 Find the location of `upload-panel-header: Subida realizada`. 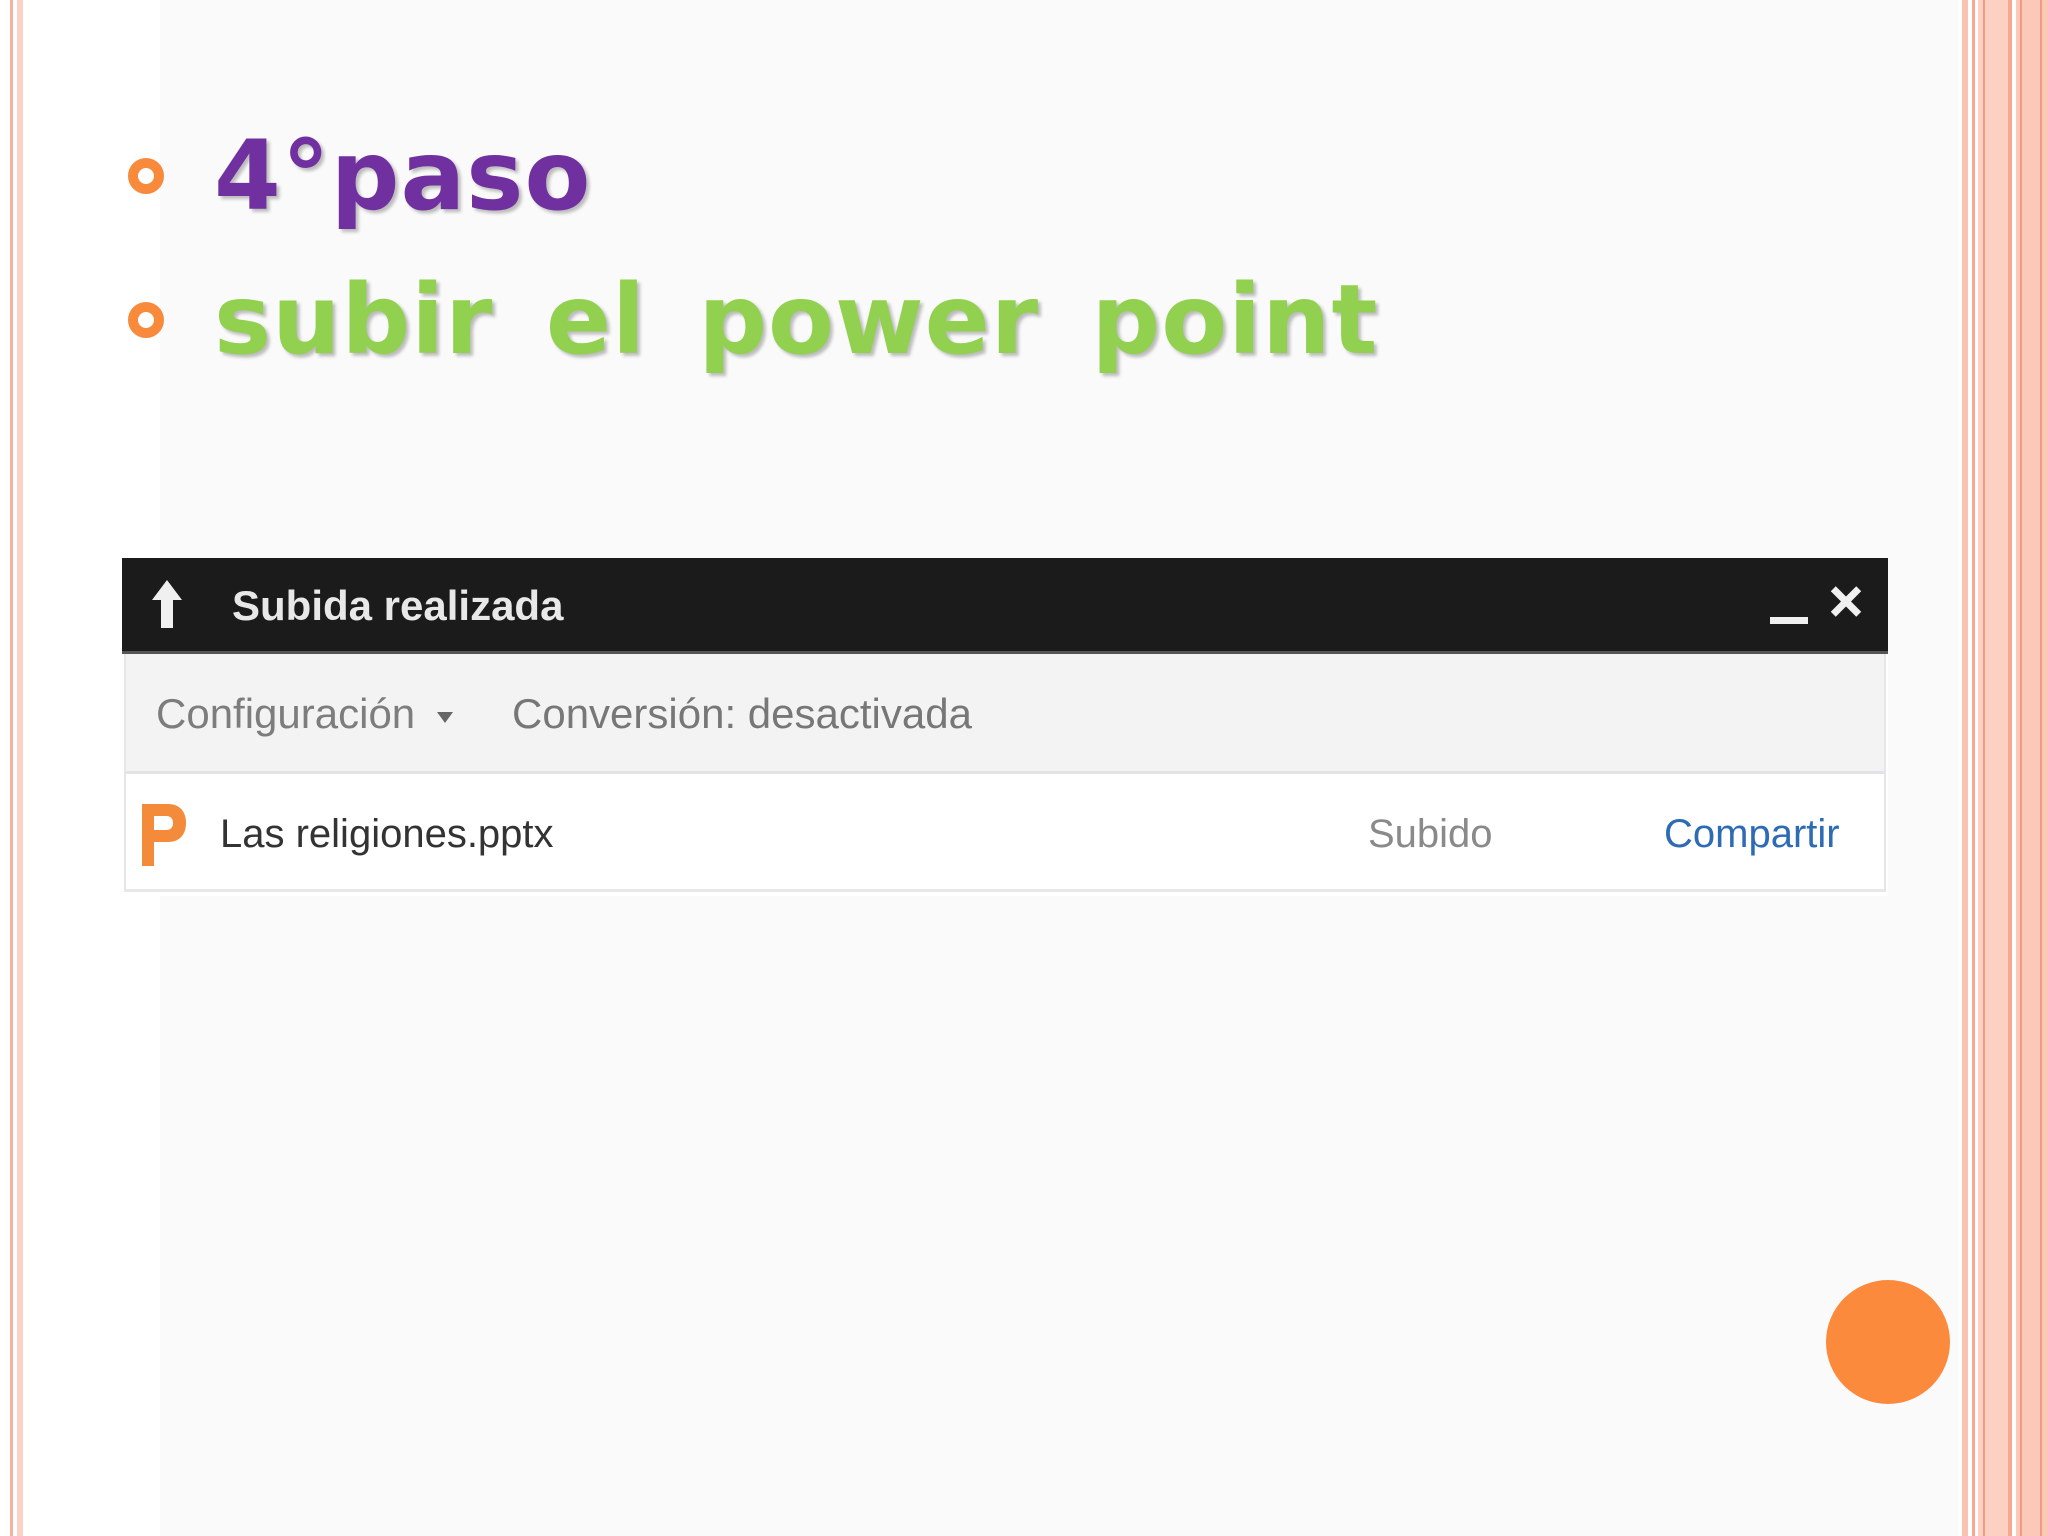

upload-panel-header: Subida realizada is located at coordinates (1005, 606).